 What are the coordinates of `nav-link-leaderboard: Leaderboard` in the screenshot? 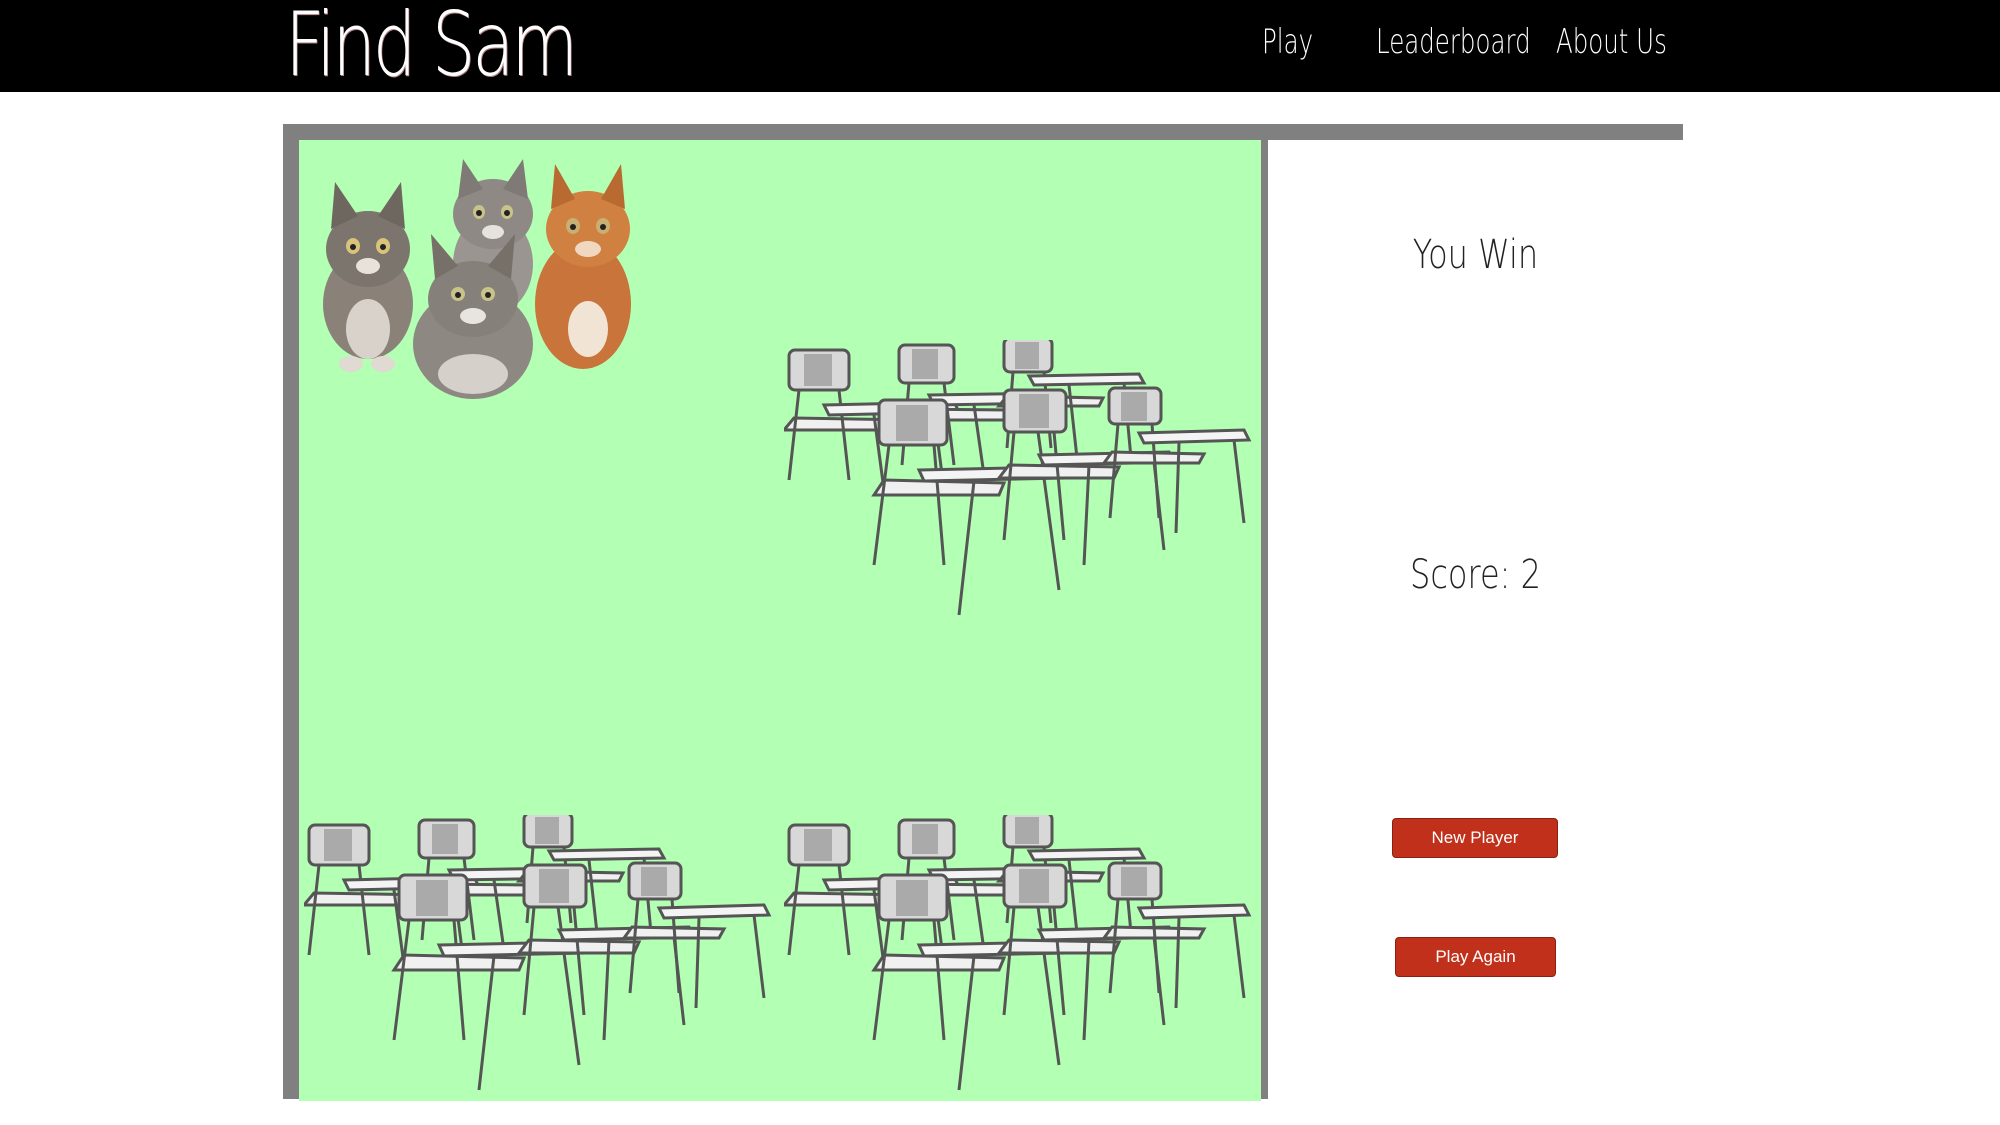 It's located at (1453, 42).